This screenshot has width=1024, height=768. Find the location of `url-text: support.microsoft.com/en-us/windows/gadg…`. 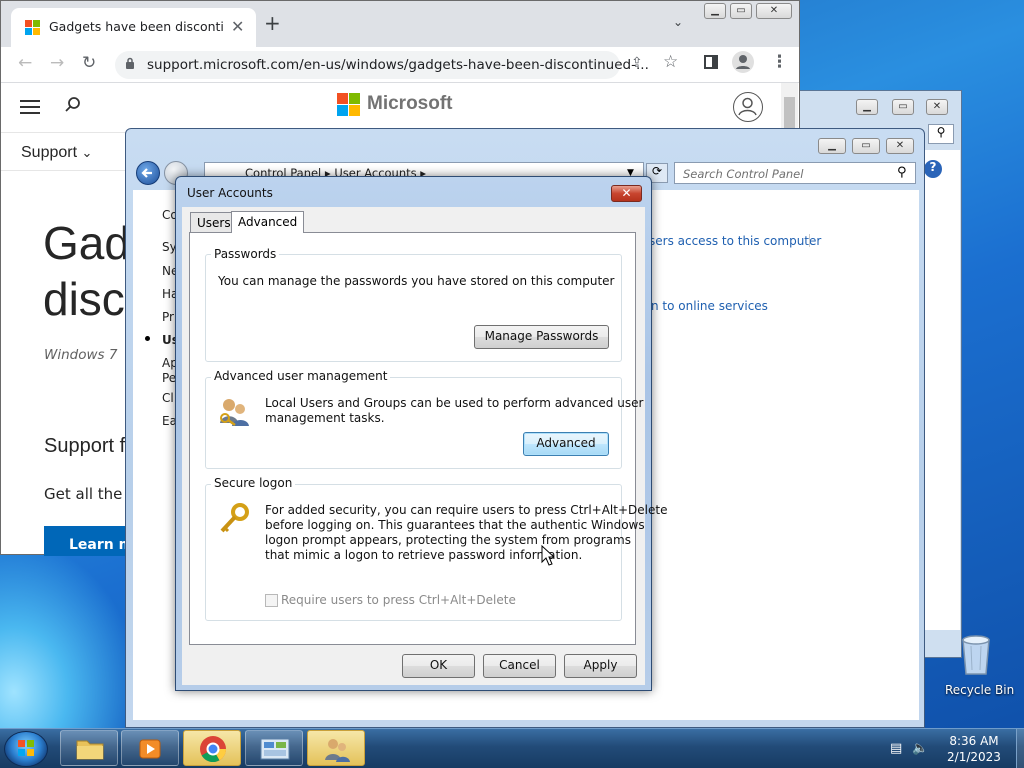

url-text: support.microsoft.com/en-us/windows/gadg… is located at coordinates (398, 65).